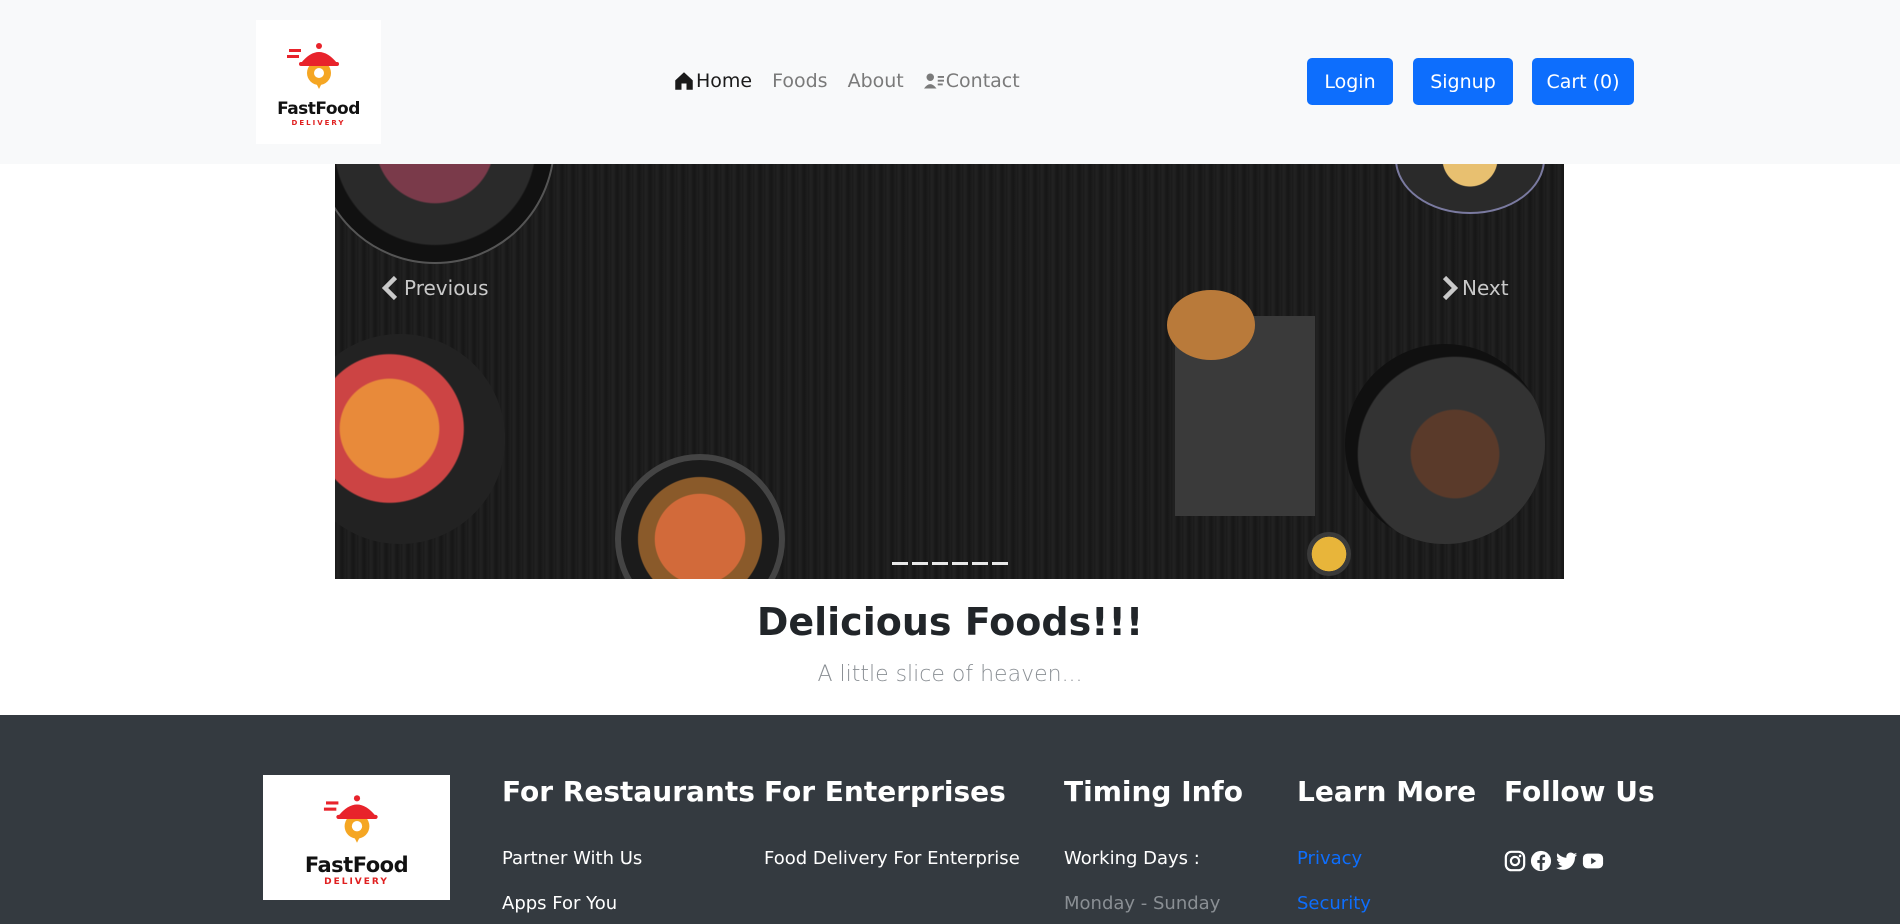 This screenshot has width=1900, height=924. I want to click on footer-heading: Follow Us, so click(1579, 791).